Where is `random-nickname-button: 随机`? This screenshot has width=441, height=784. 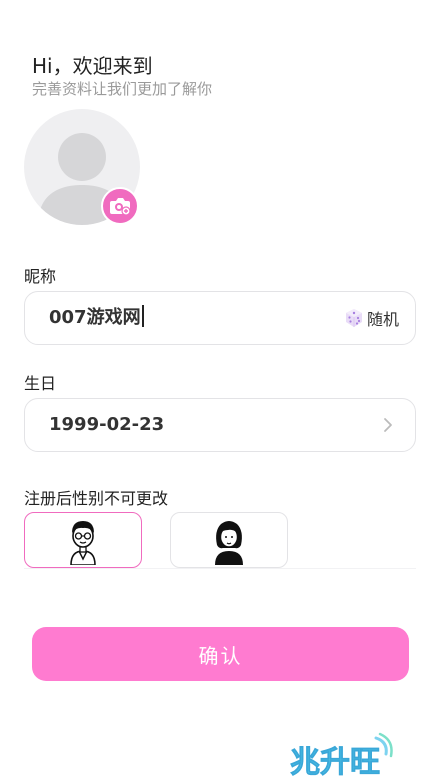 random-nickname-button: 随机 is located at coordinates (371, 318).